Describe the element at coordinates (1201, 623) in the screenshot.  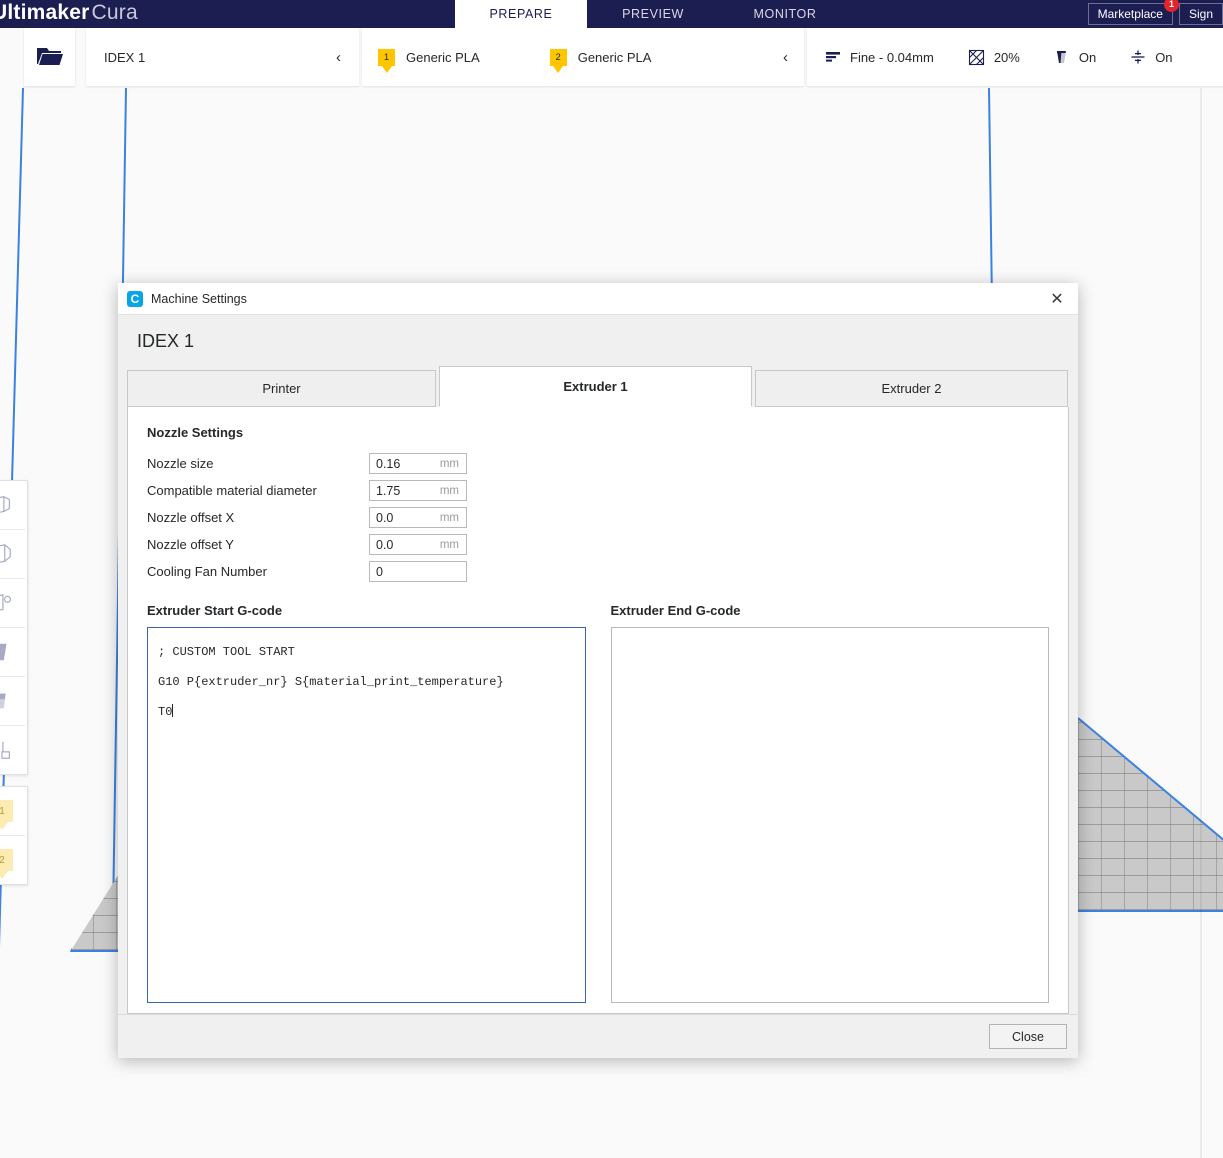
I see `viewport-right-edge` at that location.